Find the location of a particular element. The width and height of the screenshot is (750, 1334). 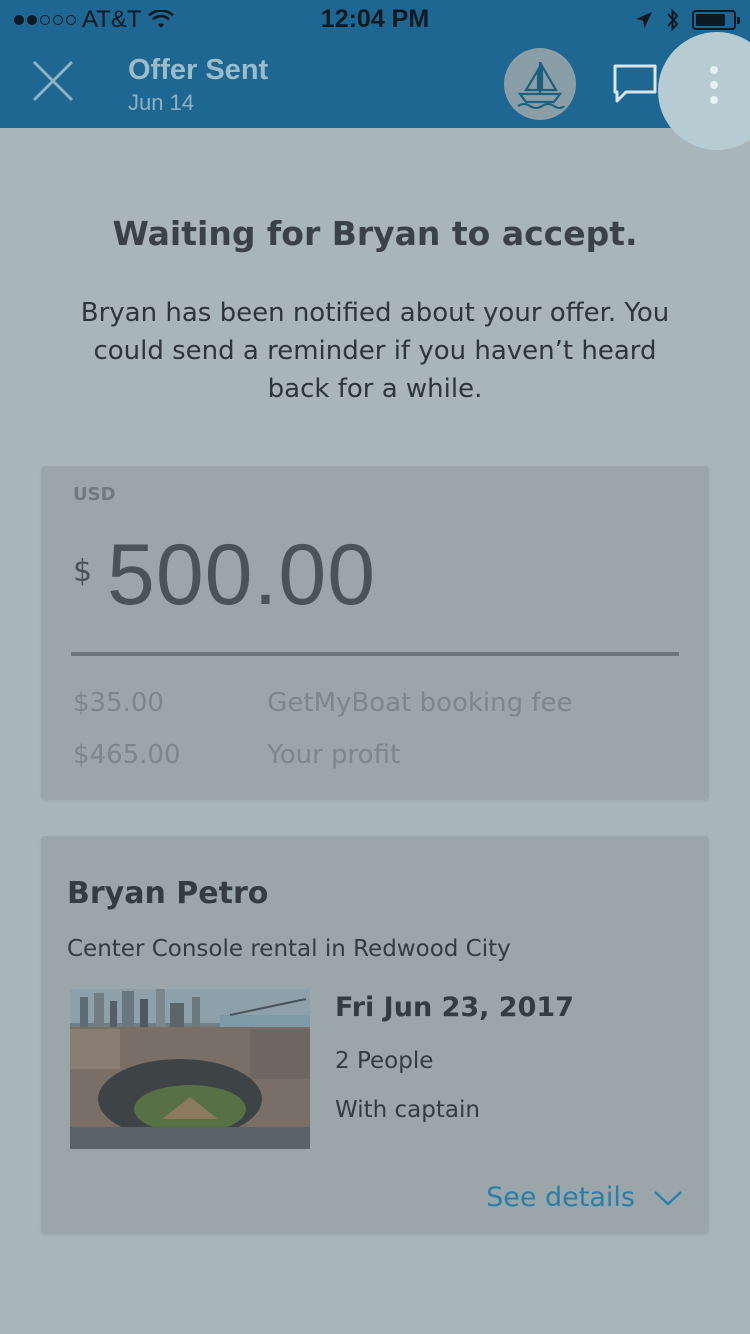

fee-value: $35.00 is located at coordinates (118, 703).